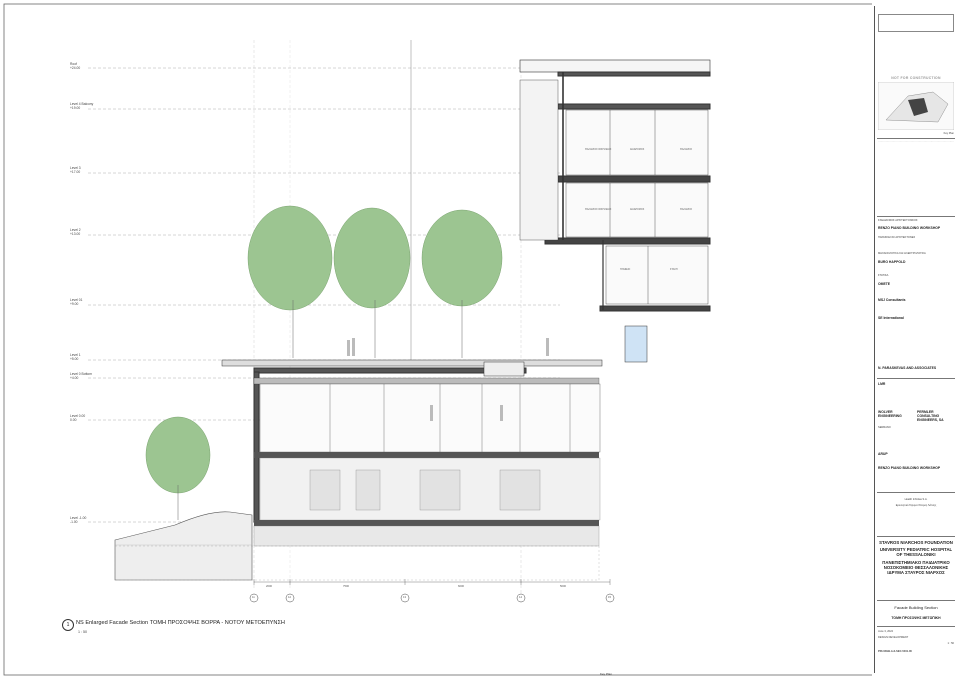 Image resolution: width=960 pixels, height=684 pixels. What do you see at coordinates (346, 586) in the screenshot?
I see `dimension-text: 7500` at bounding box center [346, 586].